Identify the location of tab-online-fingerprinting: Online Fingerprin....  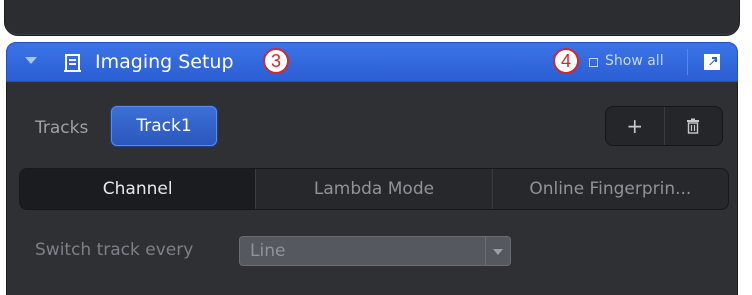
(609, 189).